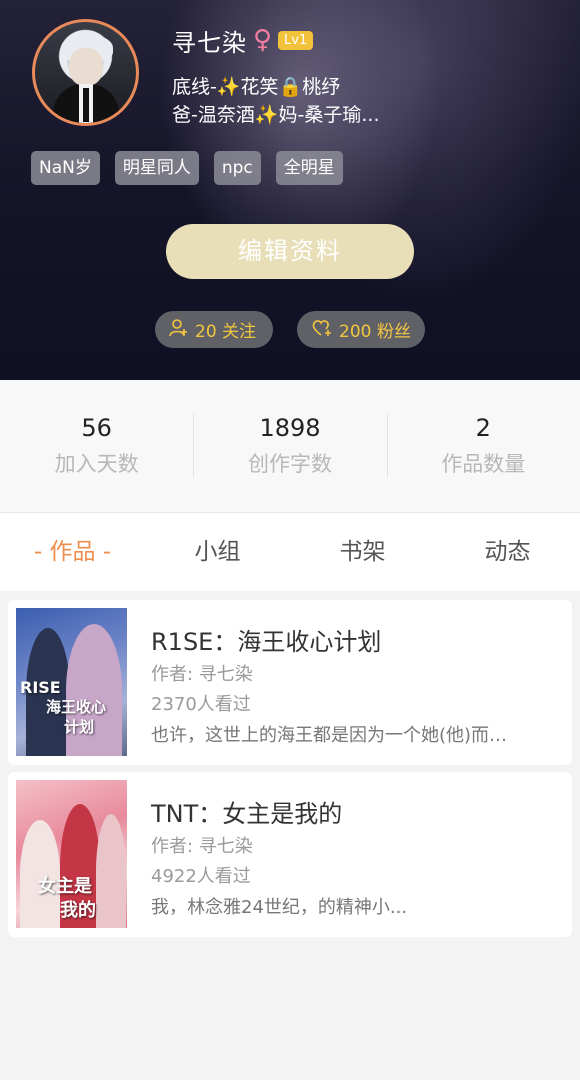 This screenshot has width=580, height=1080. I want to click on heart-plus-icon, so click(322, 330).